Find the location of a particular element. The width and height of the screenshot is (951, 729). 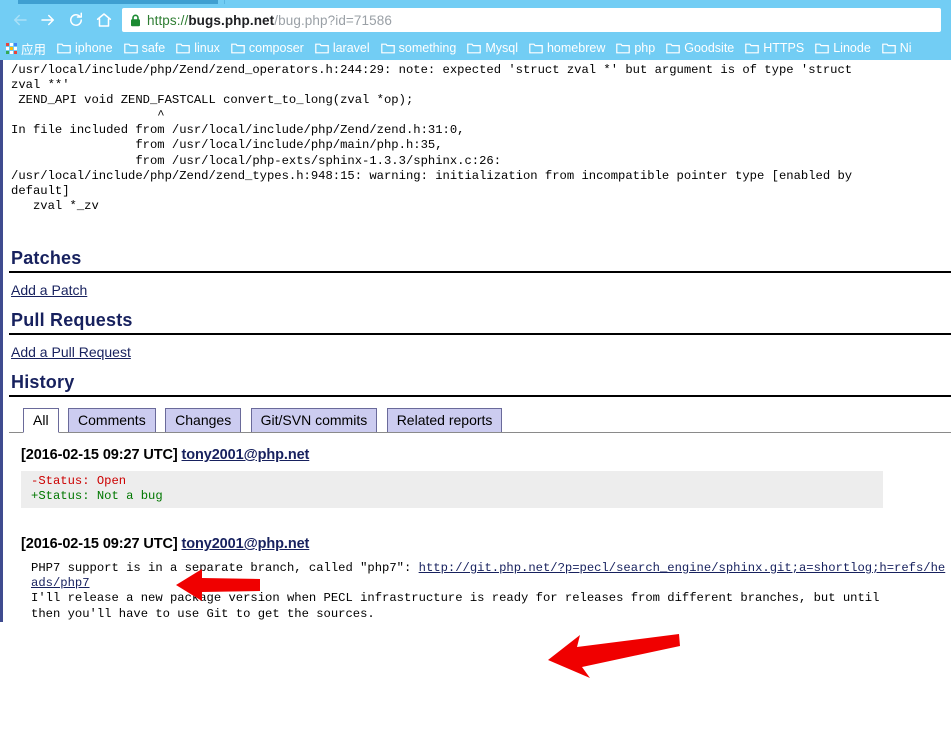

bookmark-php: php is located at coordinates (635, 48).